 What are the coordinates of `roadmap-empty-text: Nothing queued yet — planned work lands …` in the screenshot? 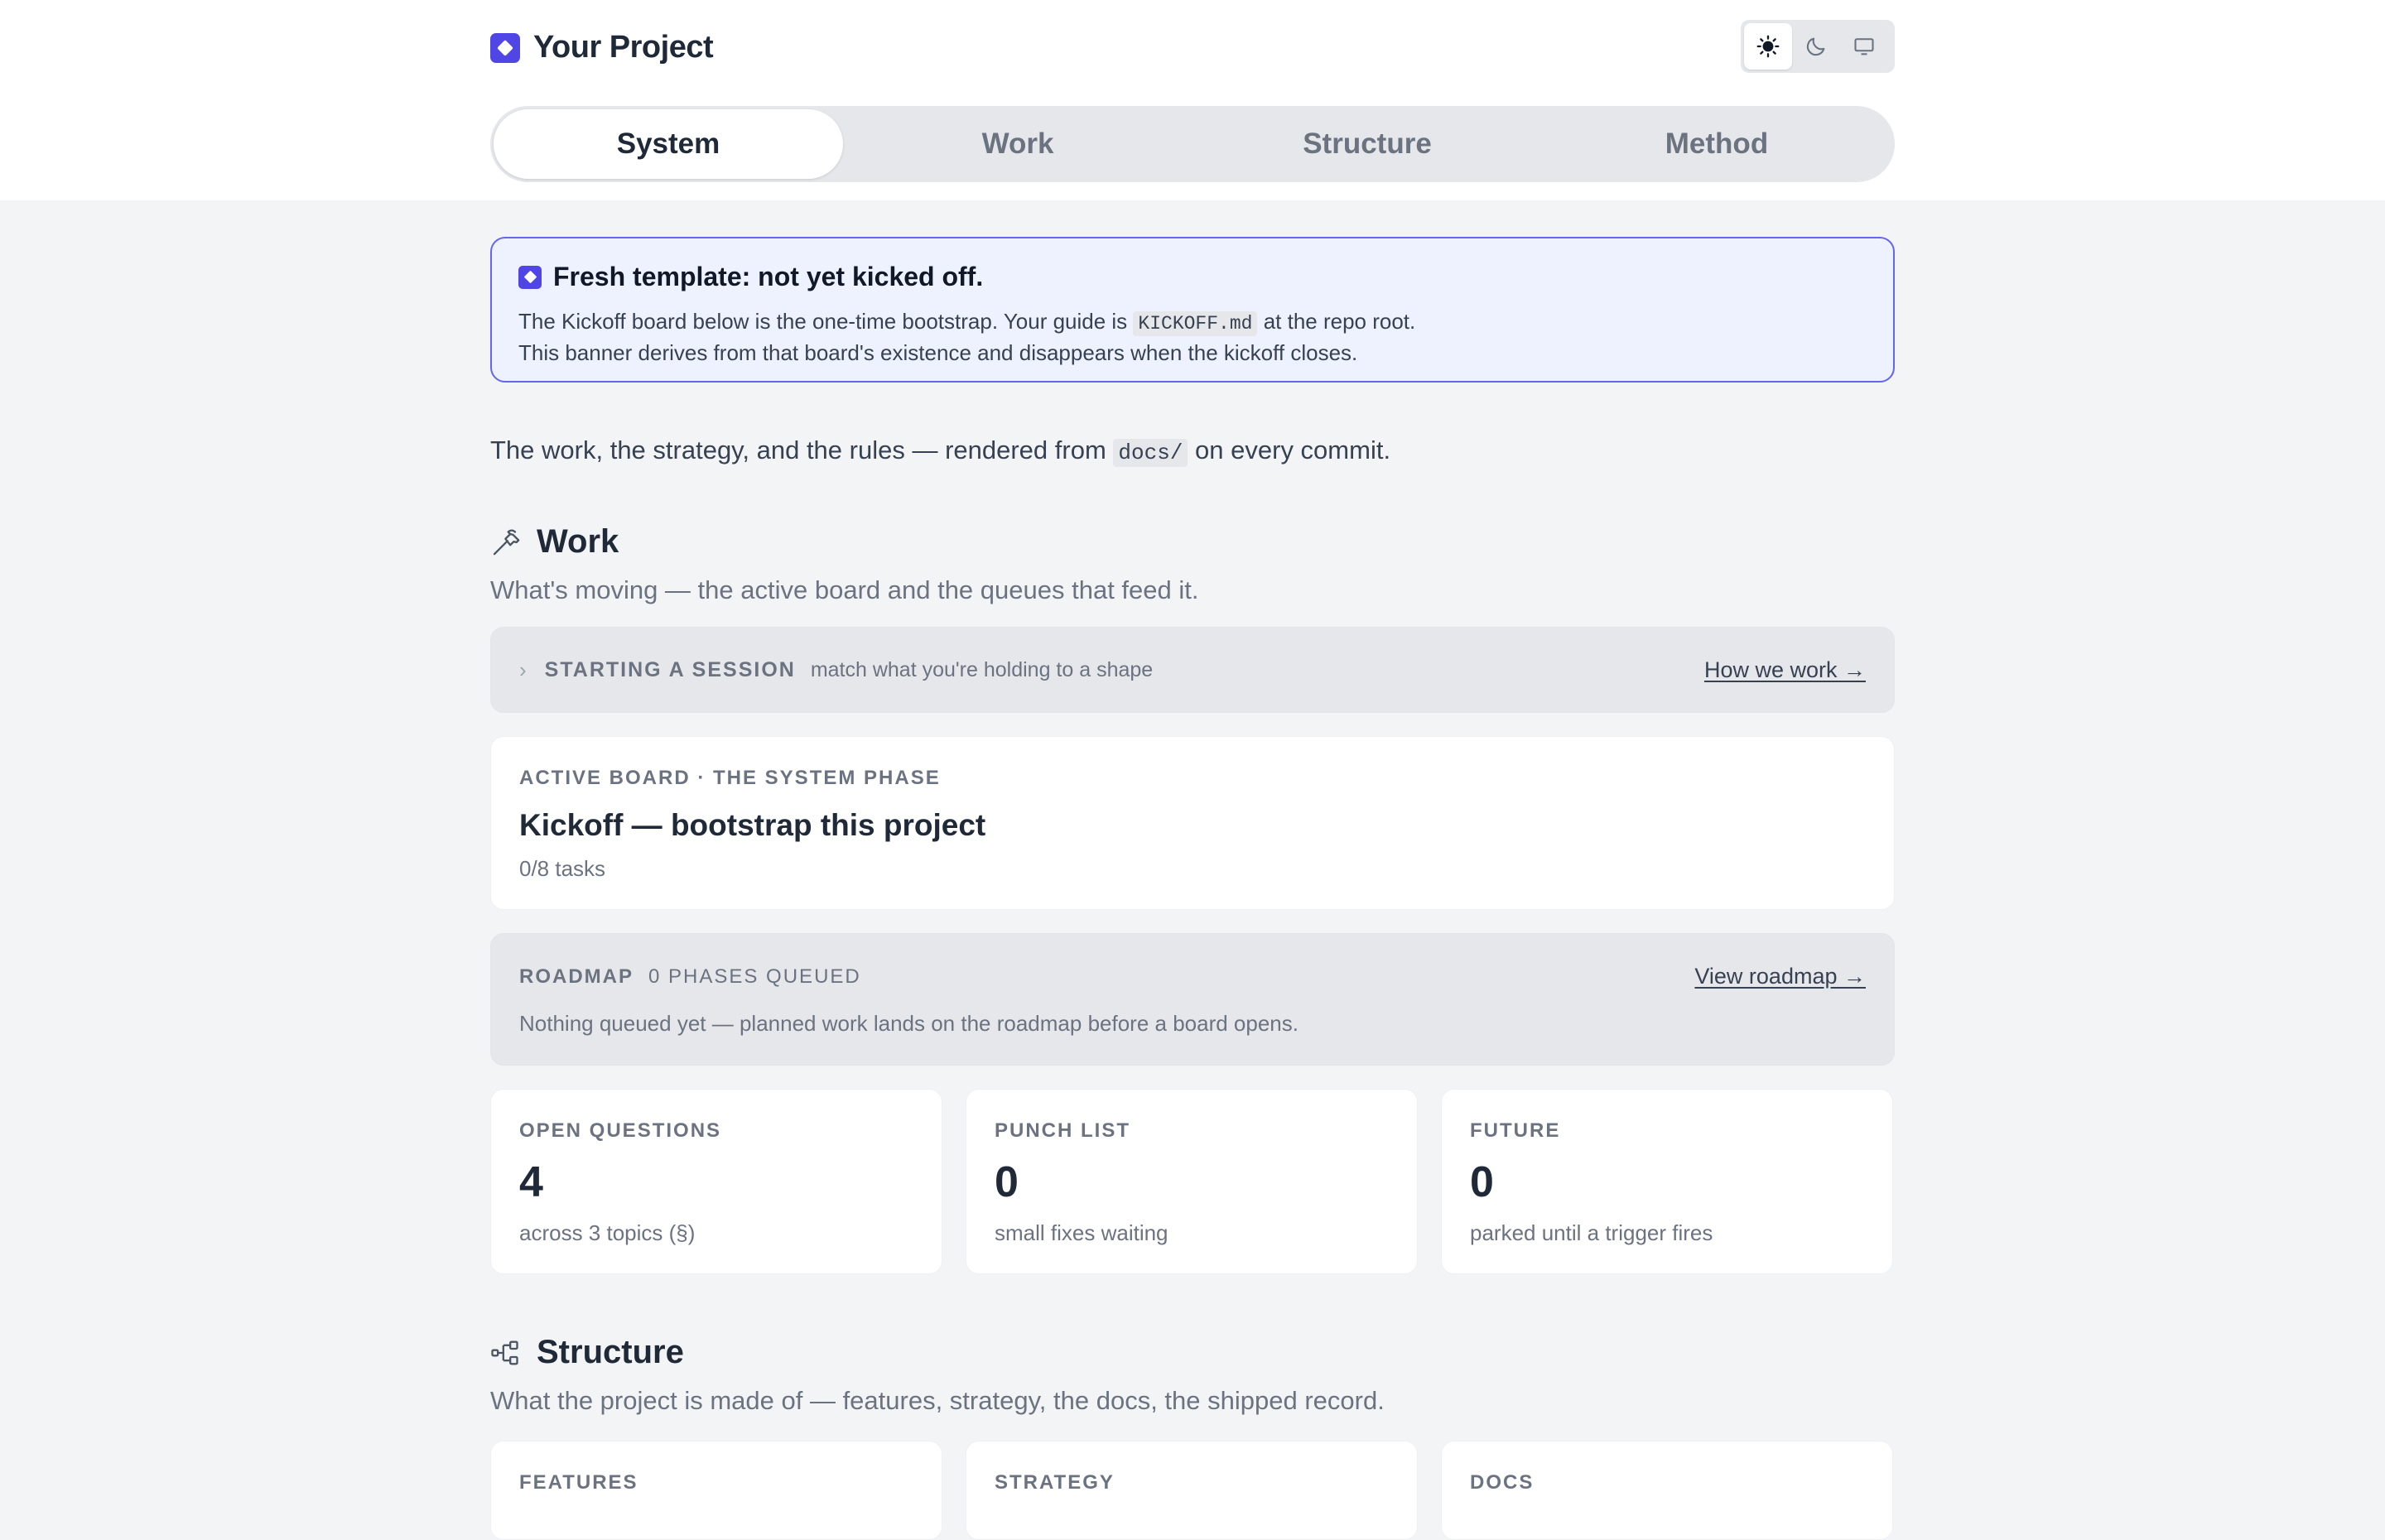 It's located at (908, 1023).